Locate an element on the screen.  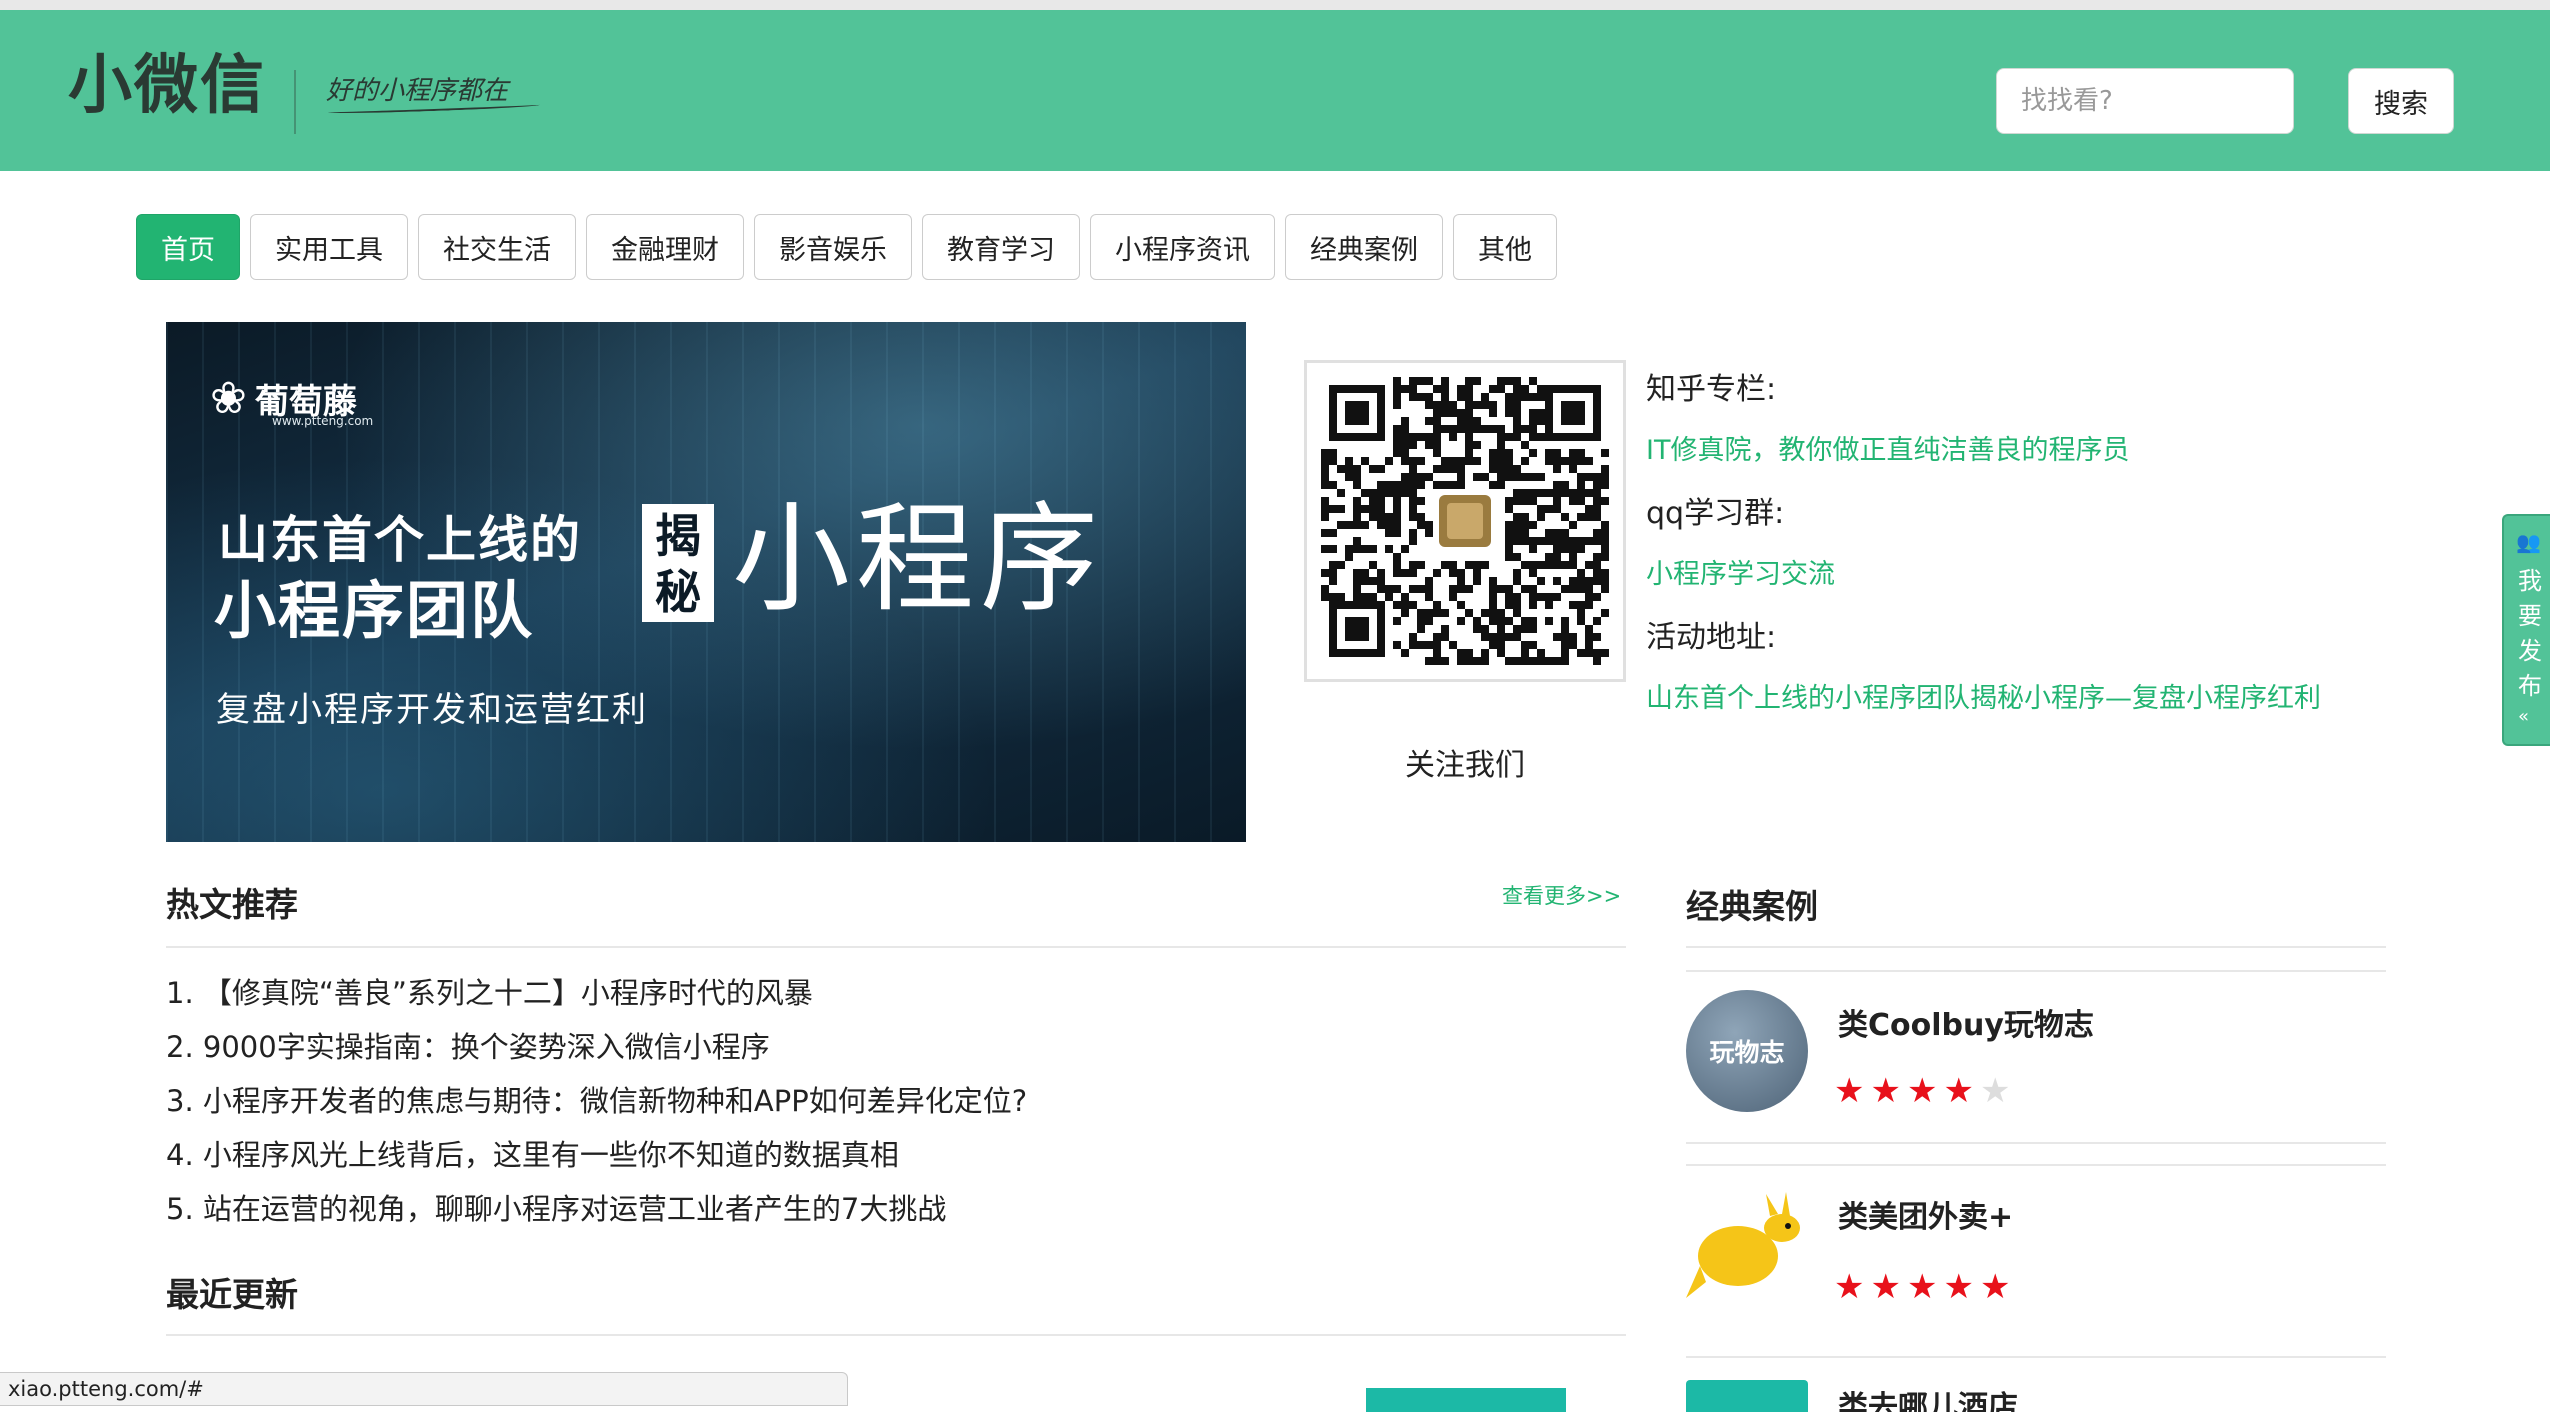
user-group-icon: 👥 is located at coordinates (2528, 542).